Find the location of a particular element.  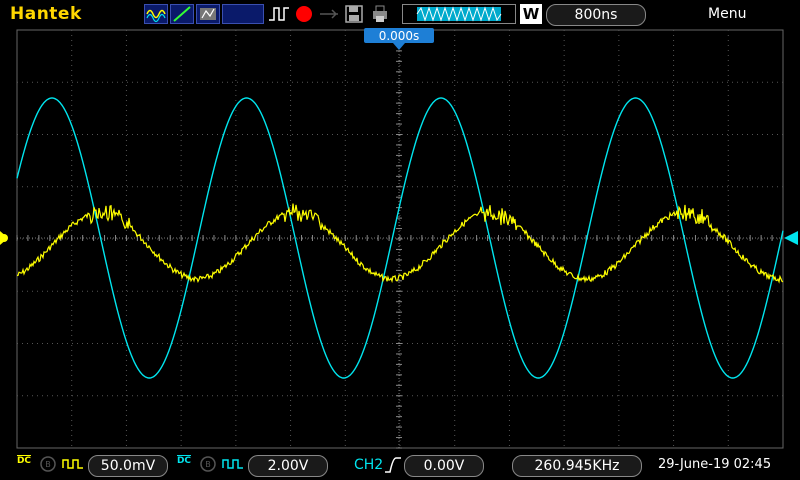

menu-button: Menu is located at coordinates (727, 14).